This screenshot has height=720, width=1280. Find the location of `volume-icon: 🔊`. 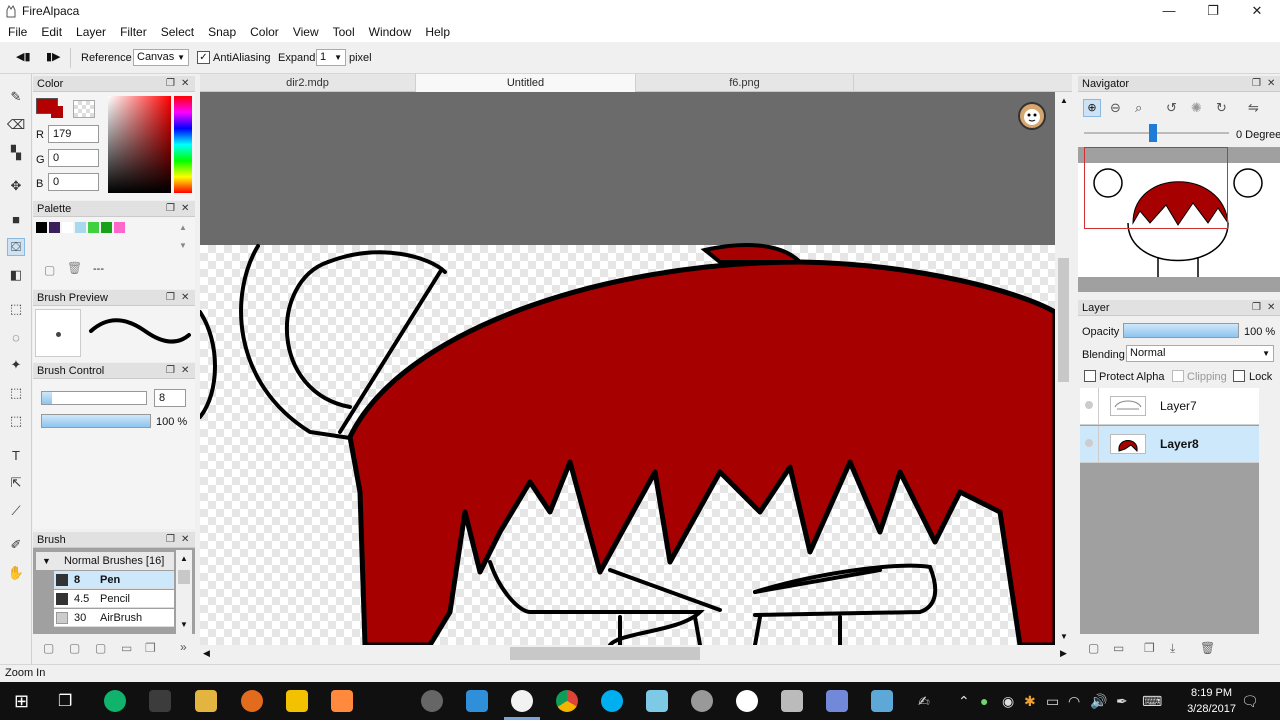

volume-icon: 🔊 is located at coordinates (1098, 701).